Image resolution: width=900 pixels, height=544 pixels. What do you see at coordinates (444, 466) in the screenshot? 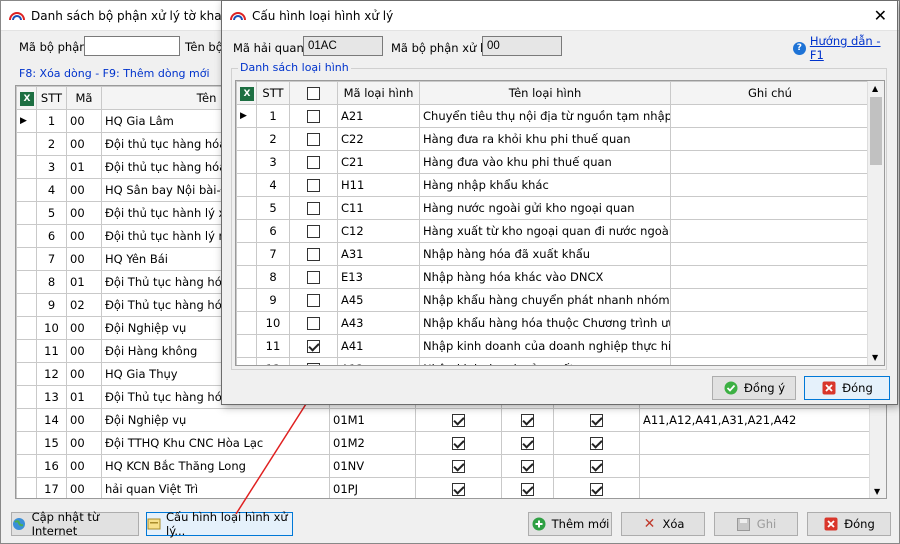
I see `table-row: 16 00 HQ KCN Bắc Thăng Long 01NV` at bounding box center [444, 466].